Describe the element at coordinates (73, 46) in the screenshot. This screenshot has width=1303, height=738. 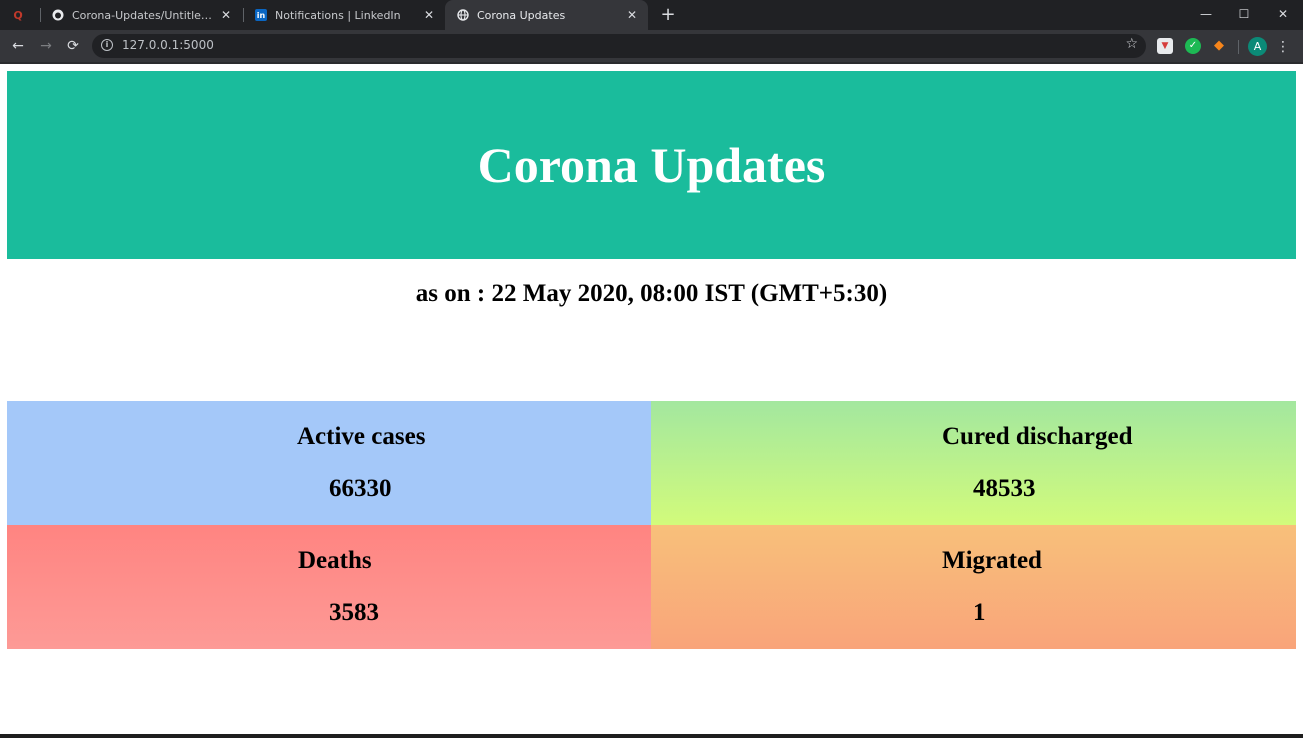
I see `reload-icon: ⟳` at that location.